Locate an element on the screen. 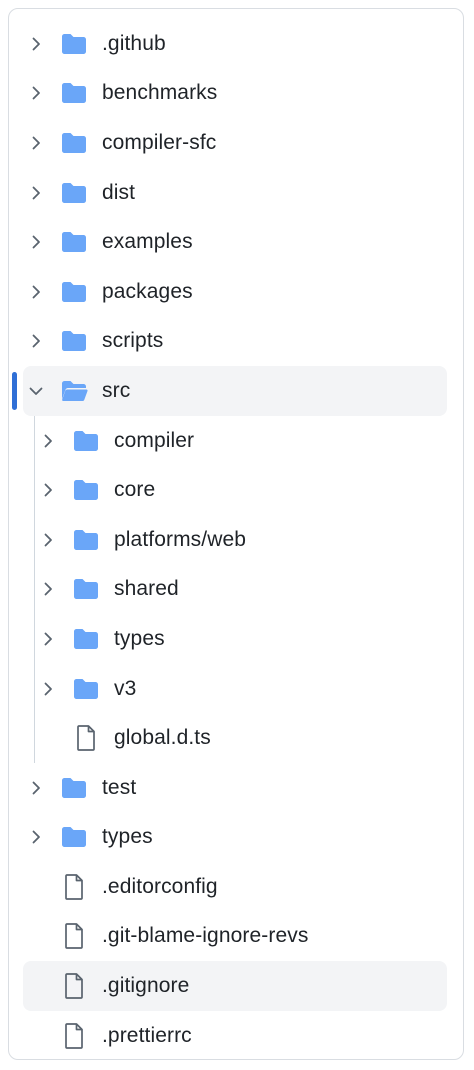 This screenshot has height=1070, width=474. tree-item-label: core is located at coordinates (135, 490).